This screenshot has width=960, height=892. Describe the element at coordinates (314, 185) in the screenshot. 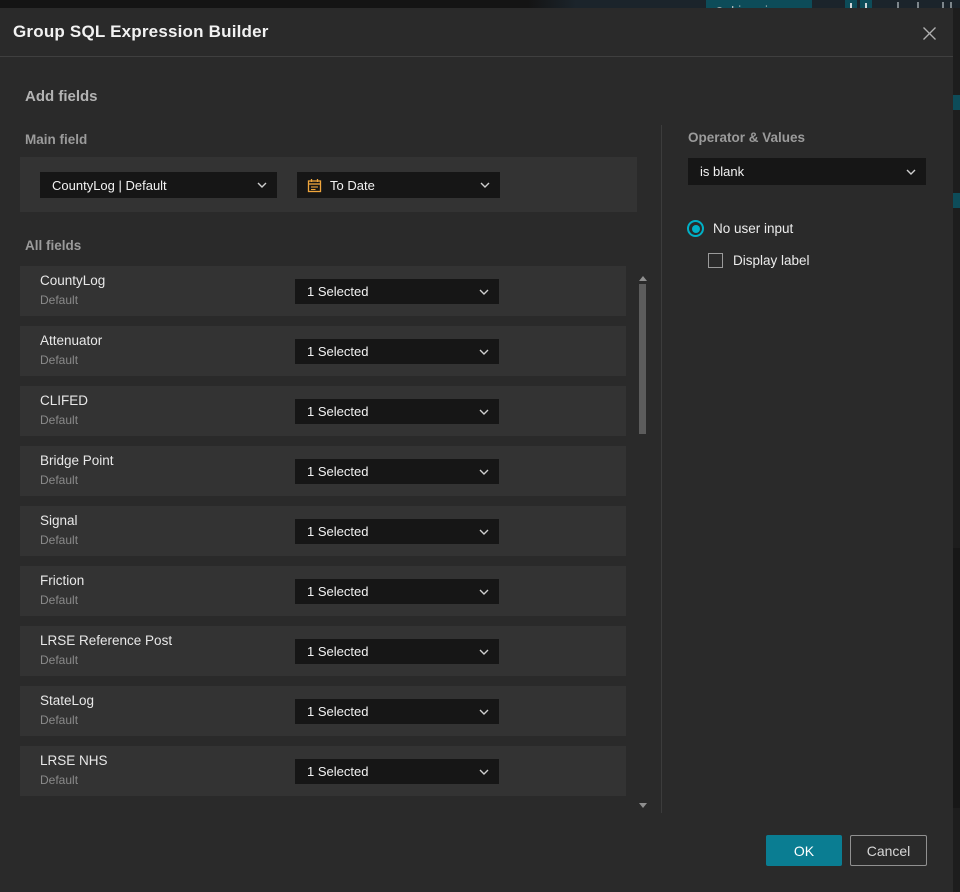

I see `calendar-icon` at that location.